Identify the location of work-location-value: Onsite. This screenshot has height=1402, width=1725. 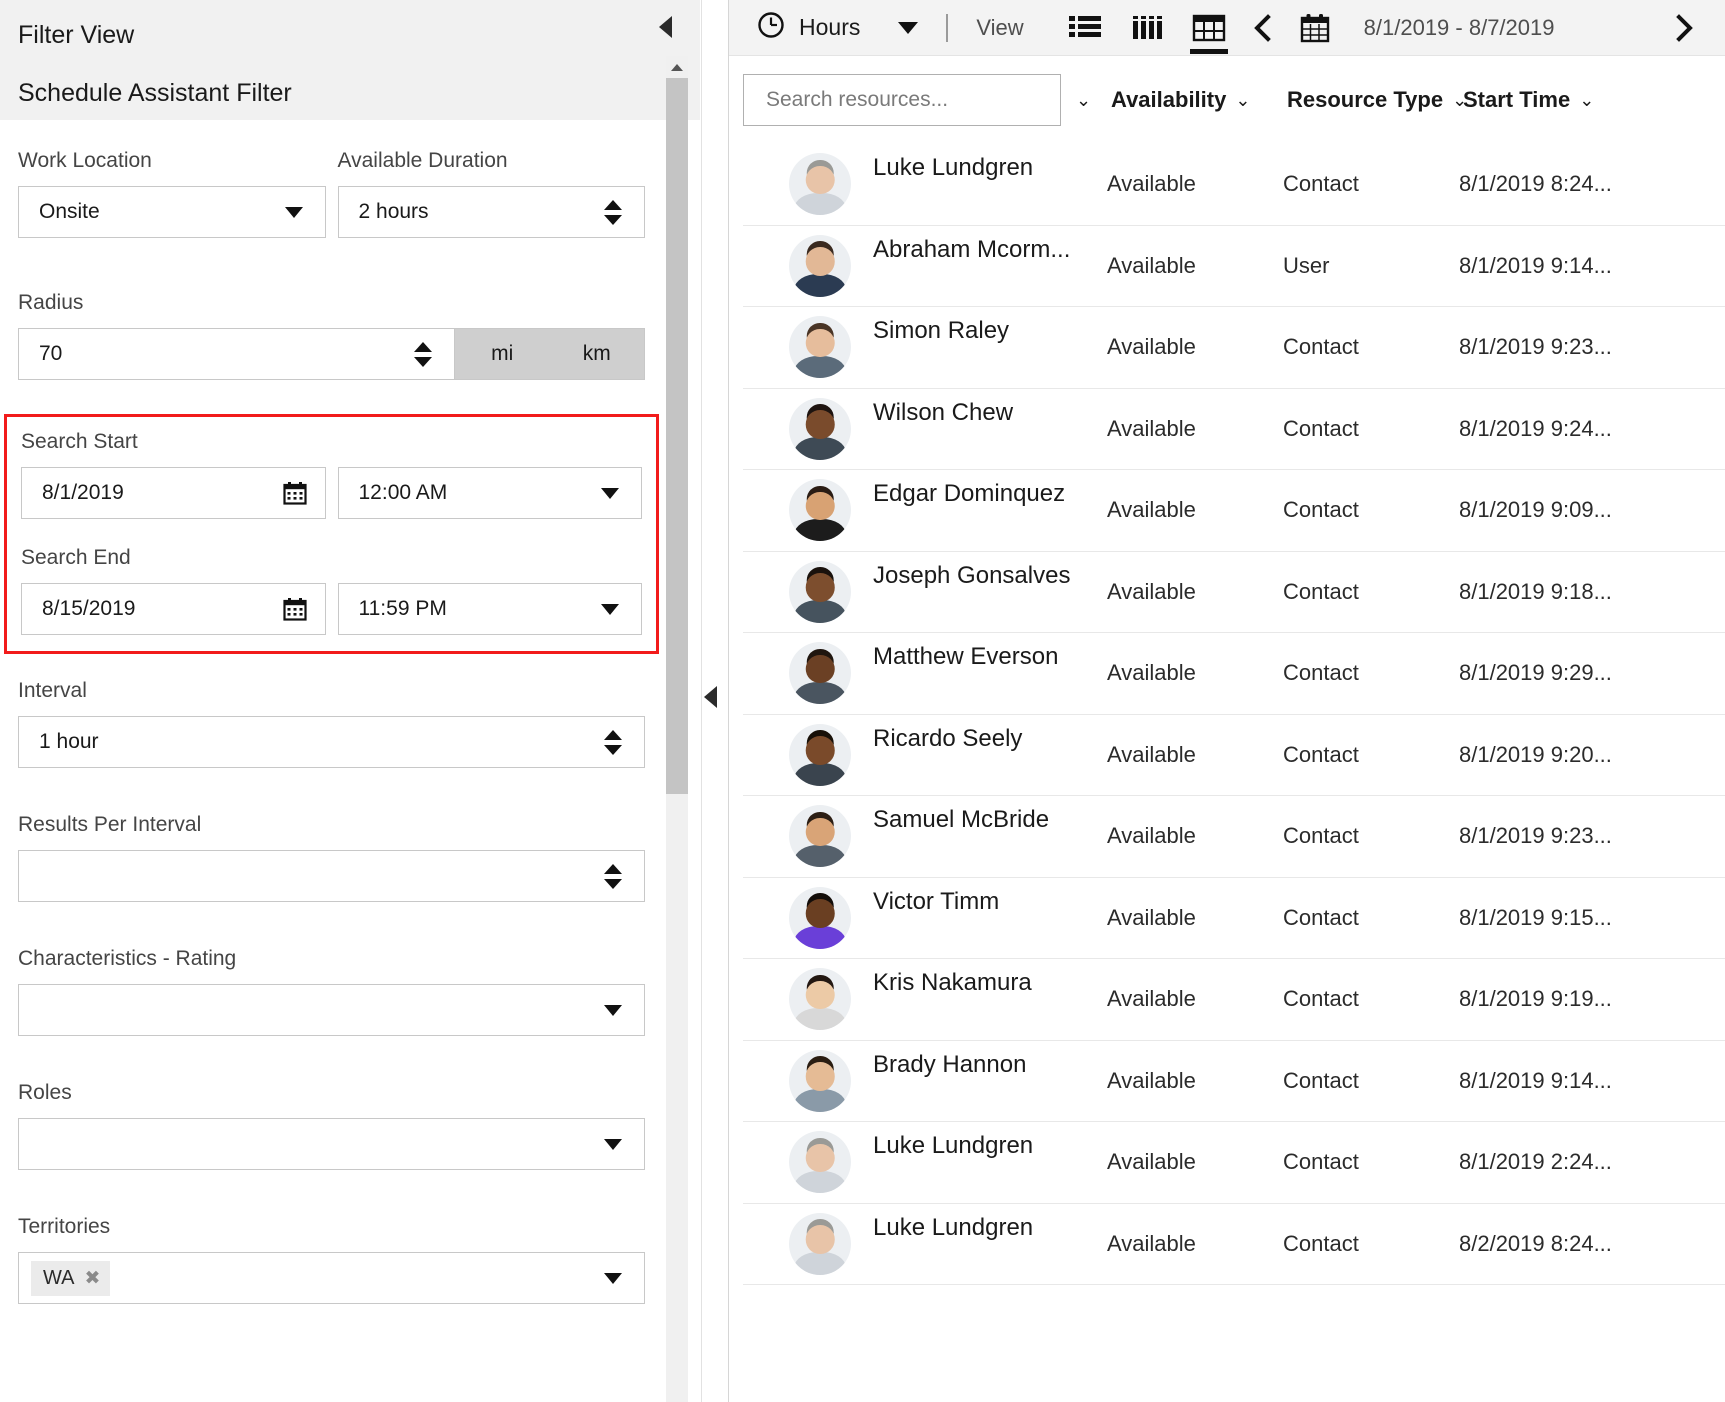
(69, 211).